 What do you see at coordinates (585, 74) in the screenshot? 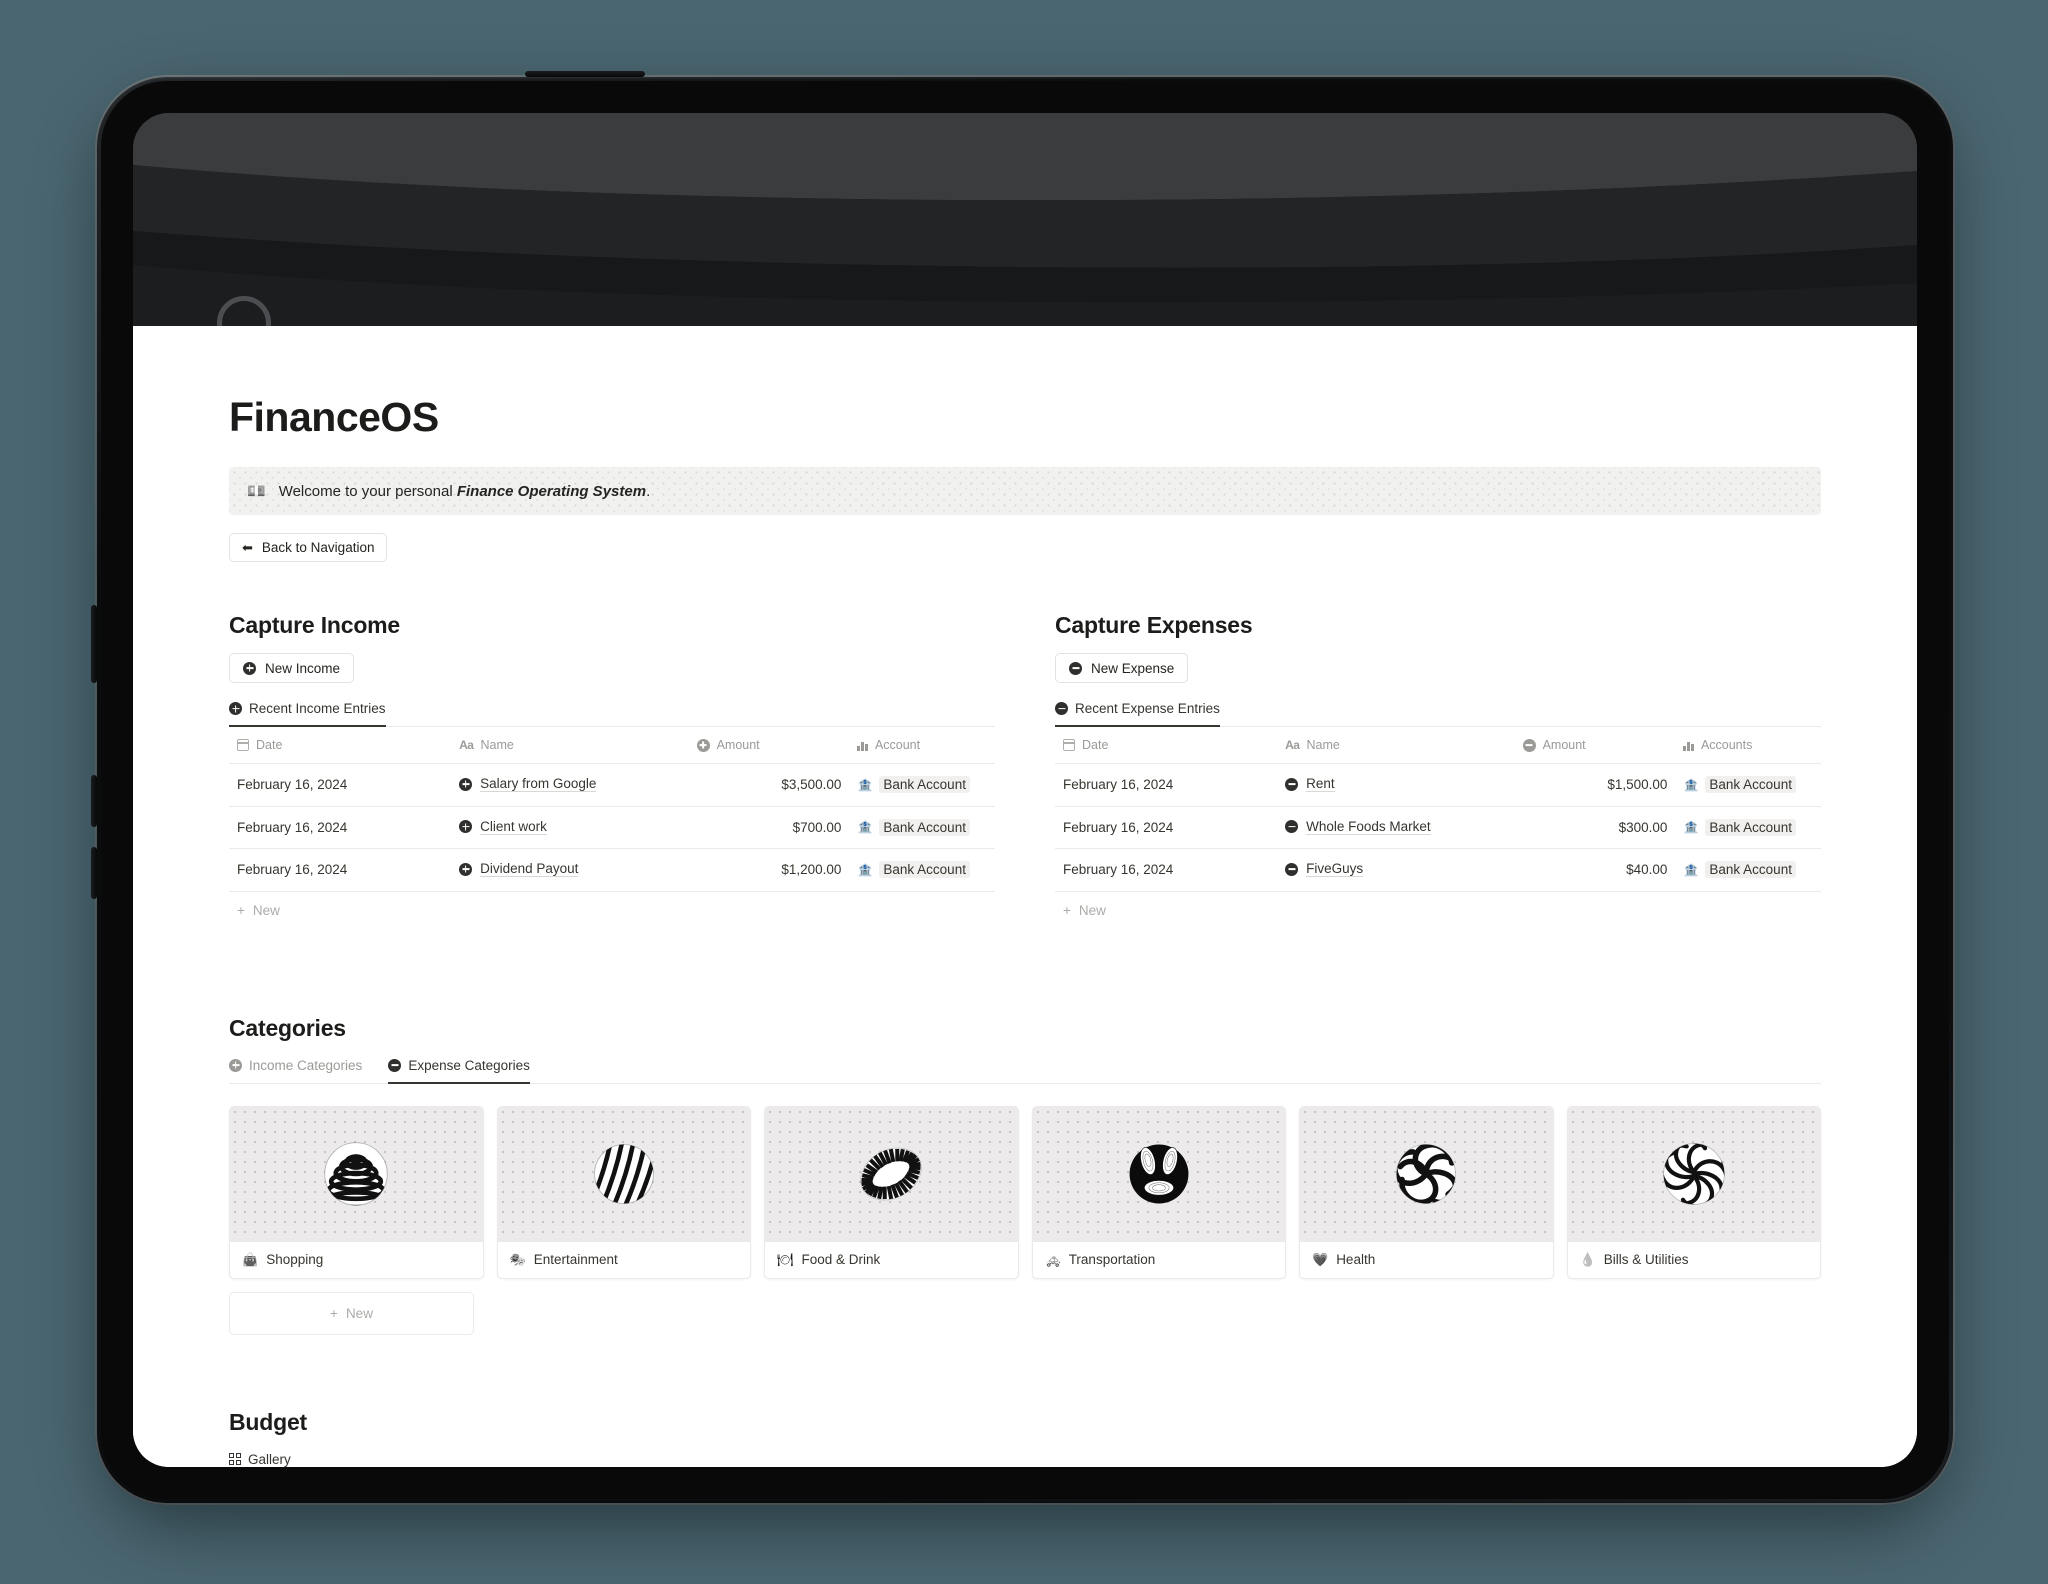
I see `power-button-top` at bounding box center [585, 74].